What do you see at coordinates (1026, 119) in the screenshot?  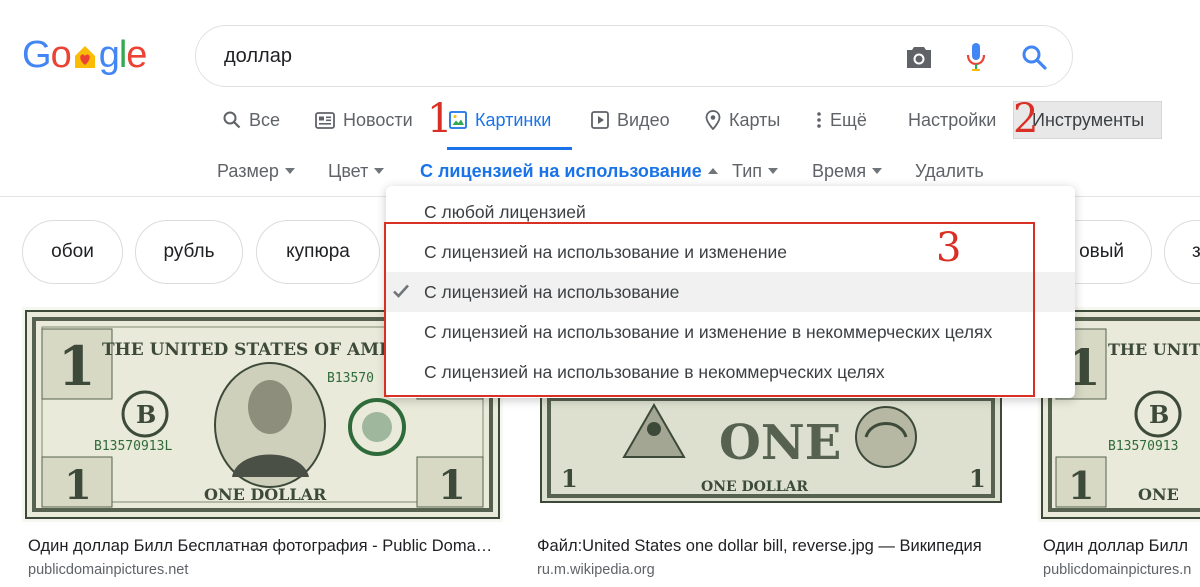 I see `annotation-number-2: 2` at bounding box center [1026, 119].